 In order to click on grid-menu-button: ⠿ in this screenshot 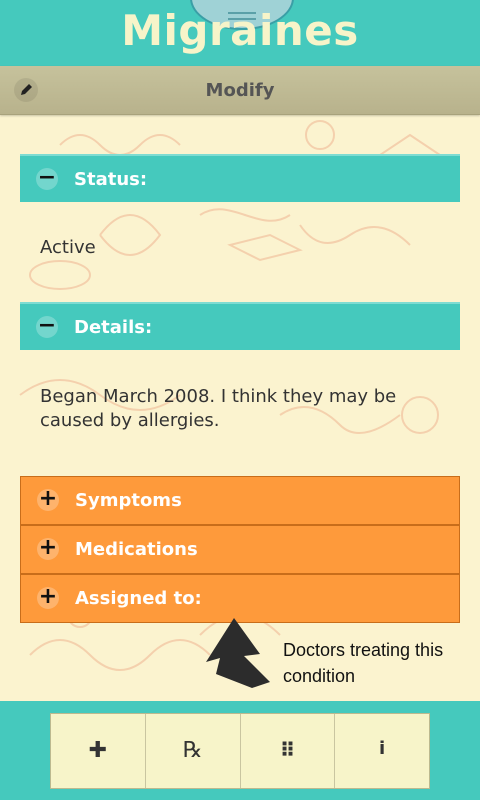, I will do `click(288, 751)`.